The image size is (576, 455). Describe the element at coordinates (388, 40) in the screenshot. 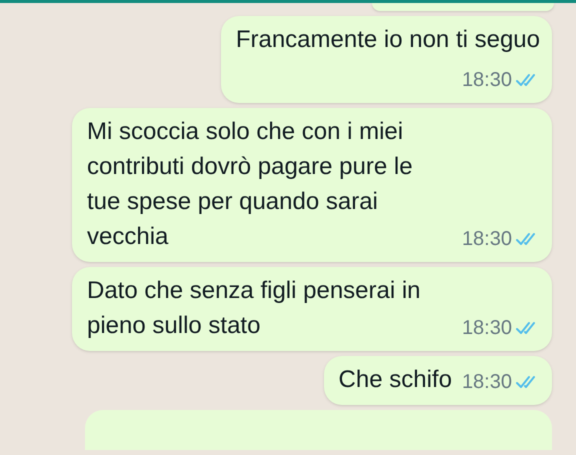

I see `message-text: Francamente io non ti seguo` at that location.